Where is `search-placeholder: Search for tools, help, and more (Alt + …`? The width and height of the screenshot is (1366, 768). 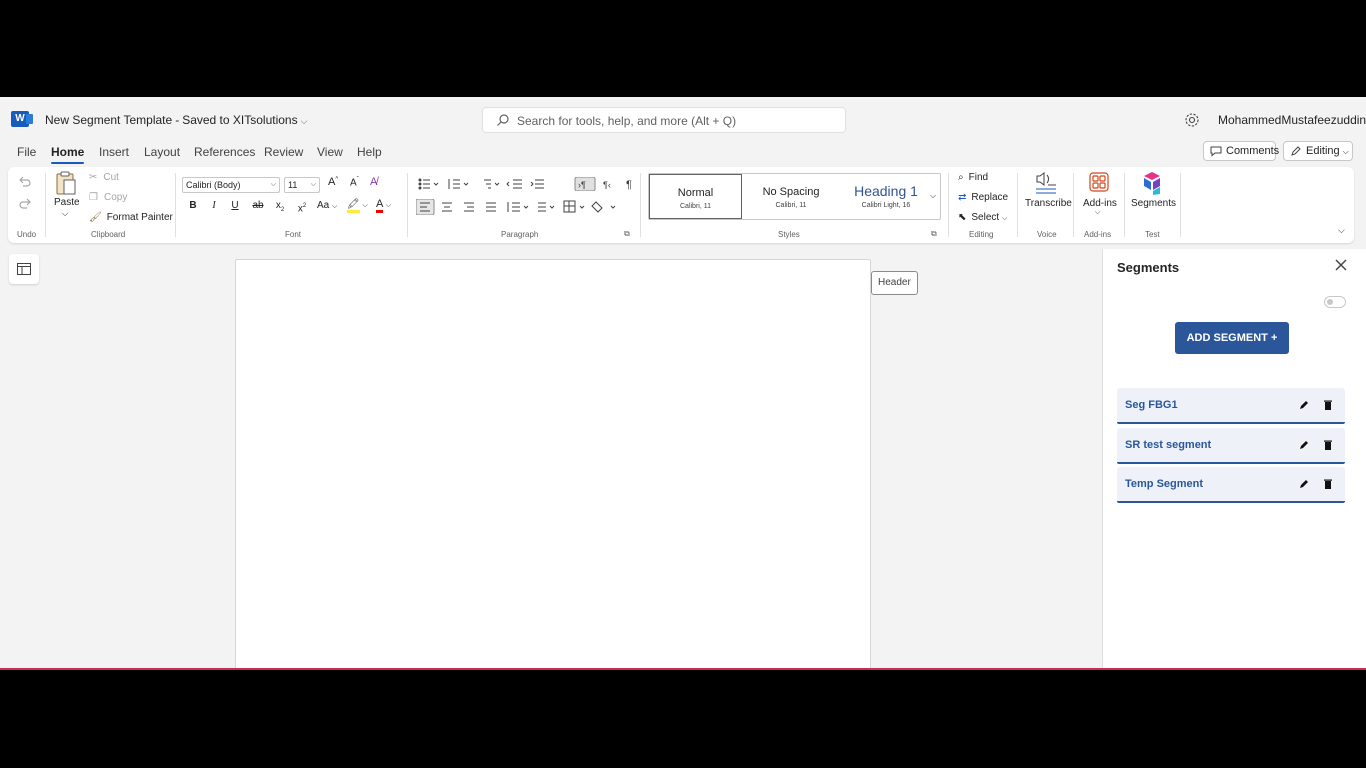
search-placeholder: Search for tools, help, and more (Alt + … is located at coordinates (627, 121).